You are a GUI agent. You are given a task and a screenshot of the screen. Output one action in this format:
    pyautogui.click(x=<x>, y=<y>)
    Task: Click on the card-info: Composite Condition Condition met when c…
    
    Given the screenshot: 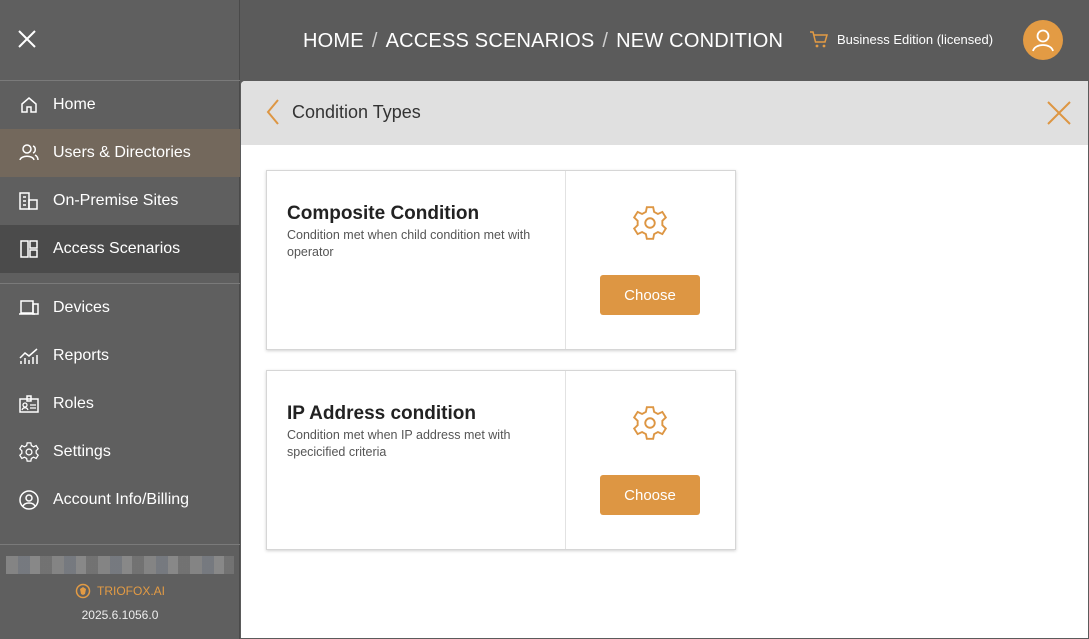 What is the action you would take?
    pyautogui.click(x=416, y=260)
    